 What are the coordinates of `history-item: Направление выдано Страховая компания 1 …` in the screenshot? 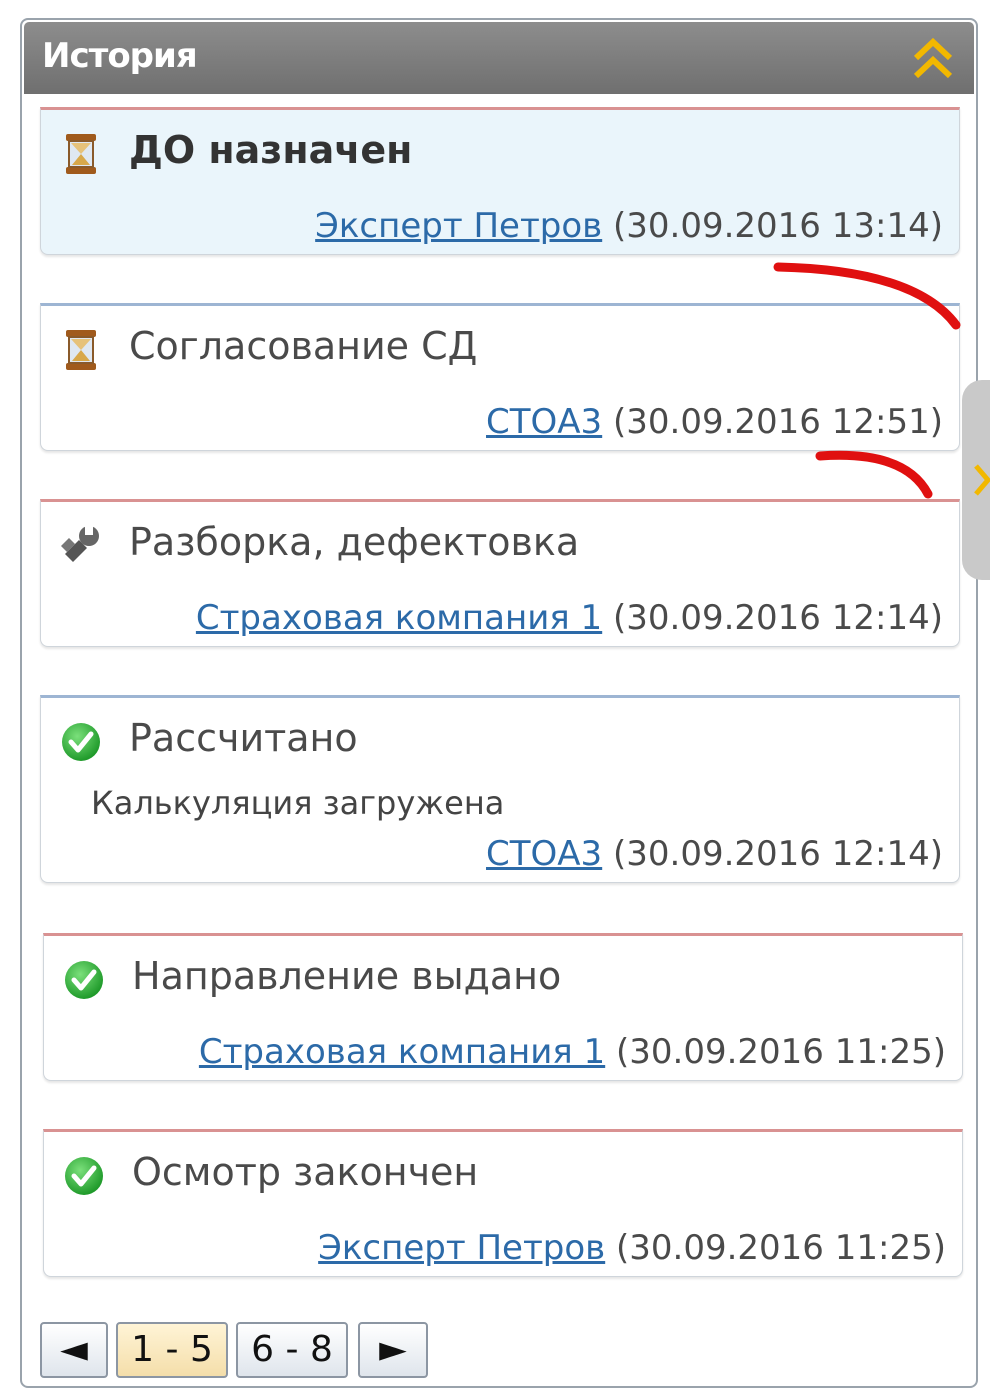 It's located at (503, 1007).